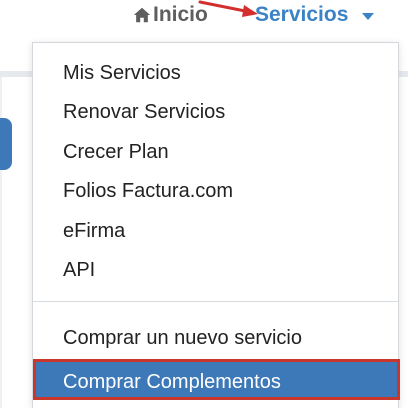 The height and width of the screenshot is (408, 408). Describe the element at coordinates (116, 152) in the screenshot. I see `menu-item-crecer-plan: Crecer Plan` at that location.